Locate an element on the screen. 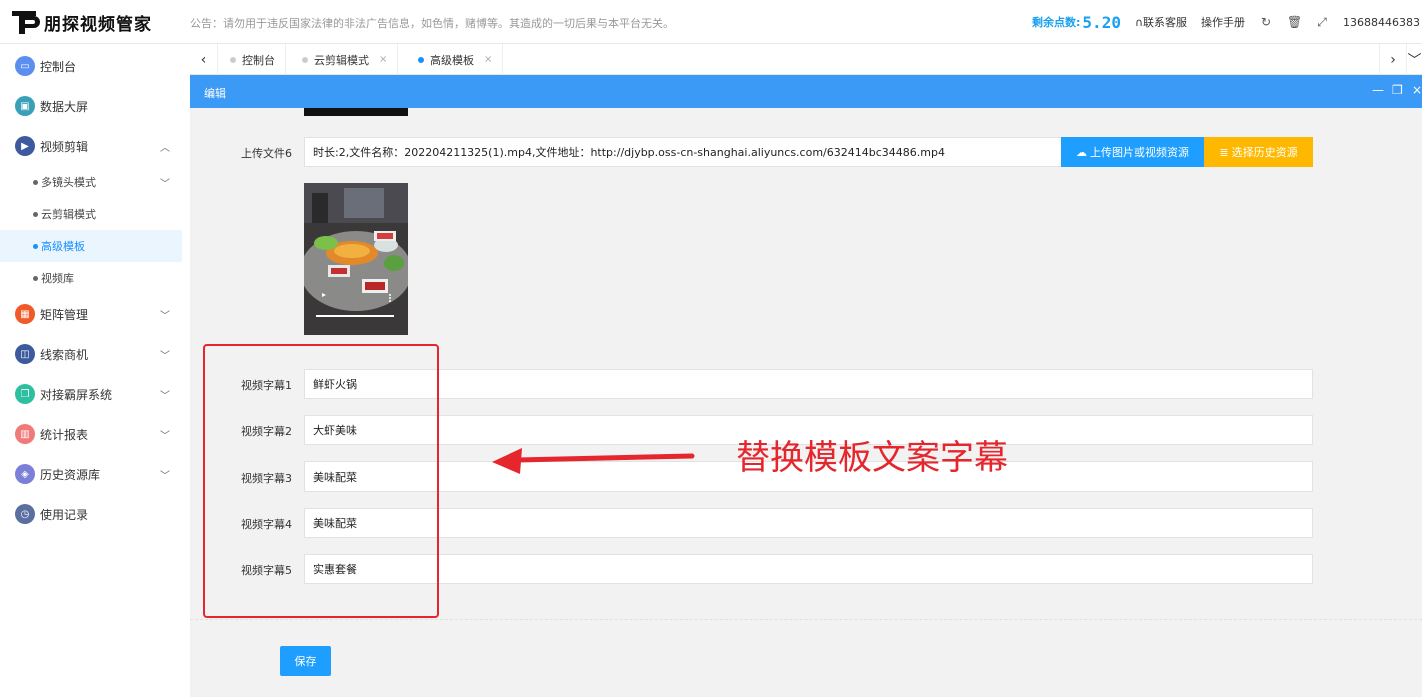 The height and width of the screenshot is (697, 1422). matrix-icon: ▦ is located at coordinates (25, 314).